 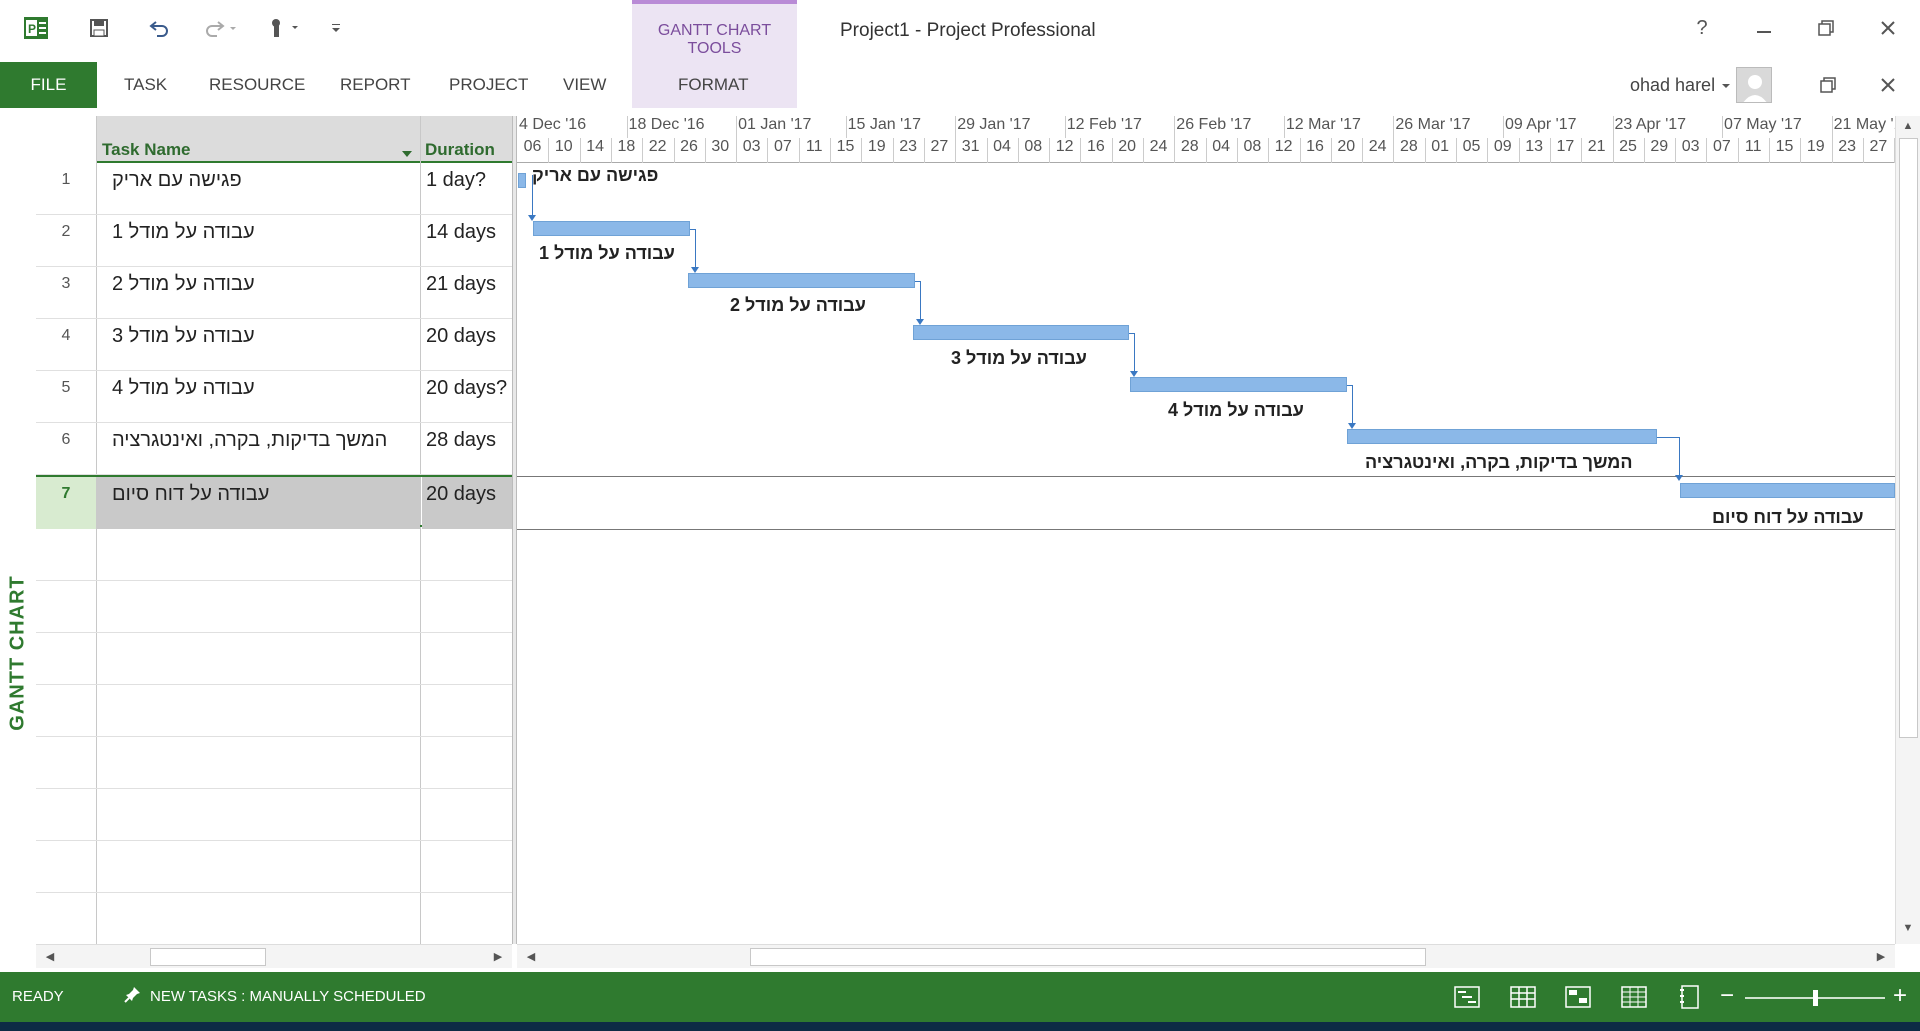 I want to click on report-view-icon, so click(x=1690, y=997).